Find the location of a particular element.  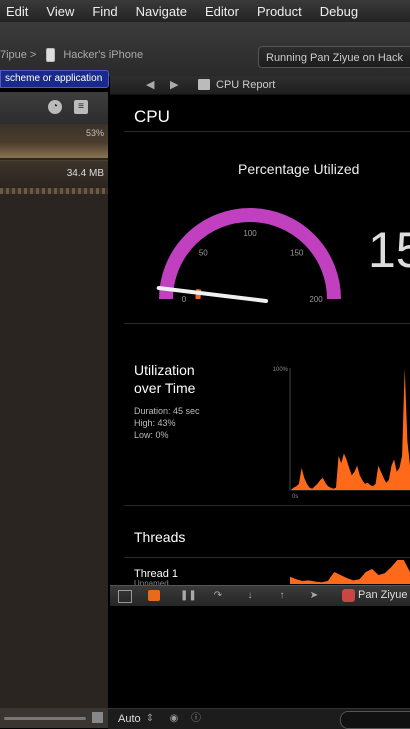

info-icon: ⓘ is located at coordinates (196, 719).